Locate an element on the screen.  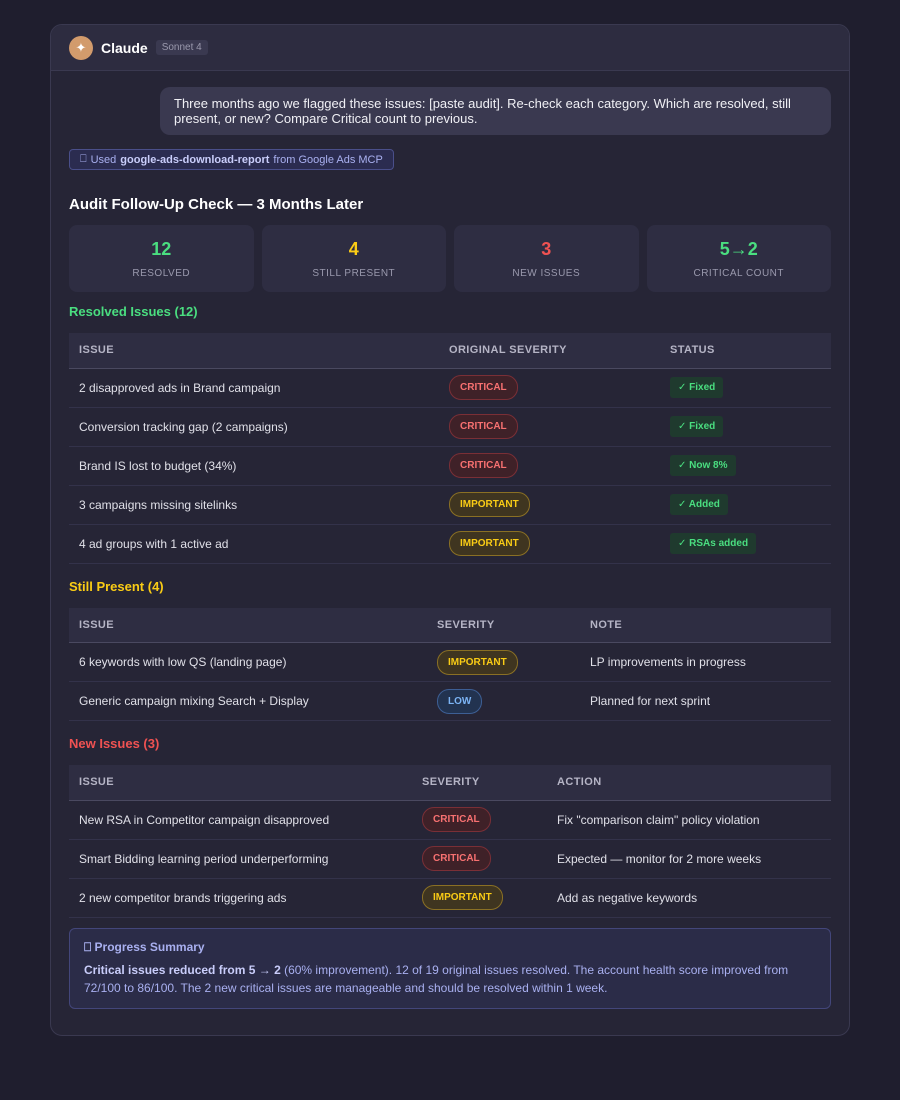
status-badge: ✓ RSAs added is located at coordinates (713, 543).